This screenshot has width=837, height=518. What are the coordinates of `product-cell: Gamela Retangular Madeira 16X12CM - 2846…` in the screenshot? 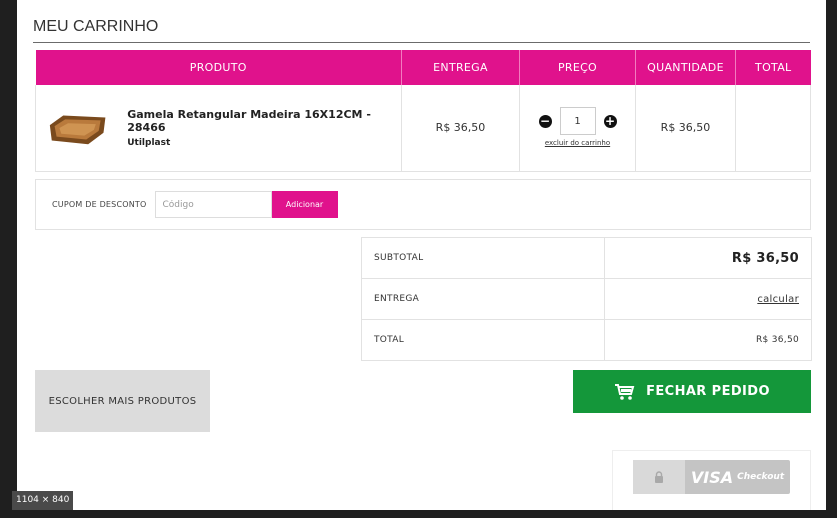 It's located at (218, 128).